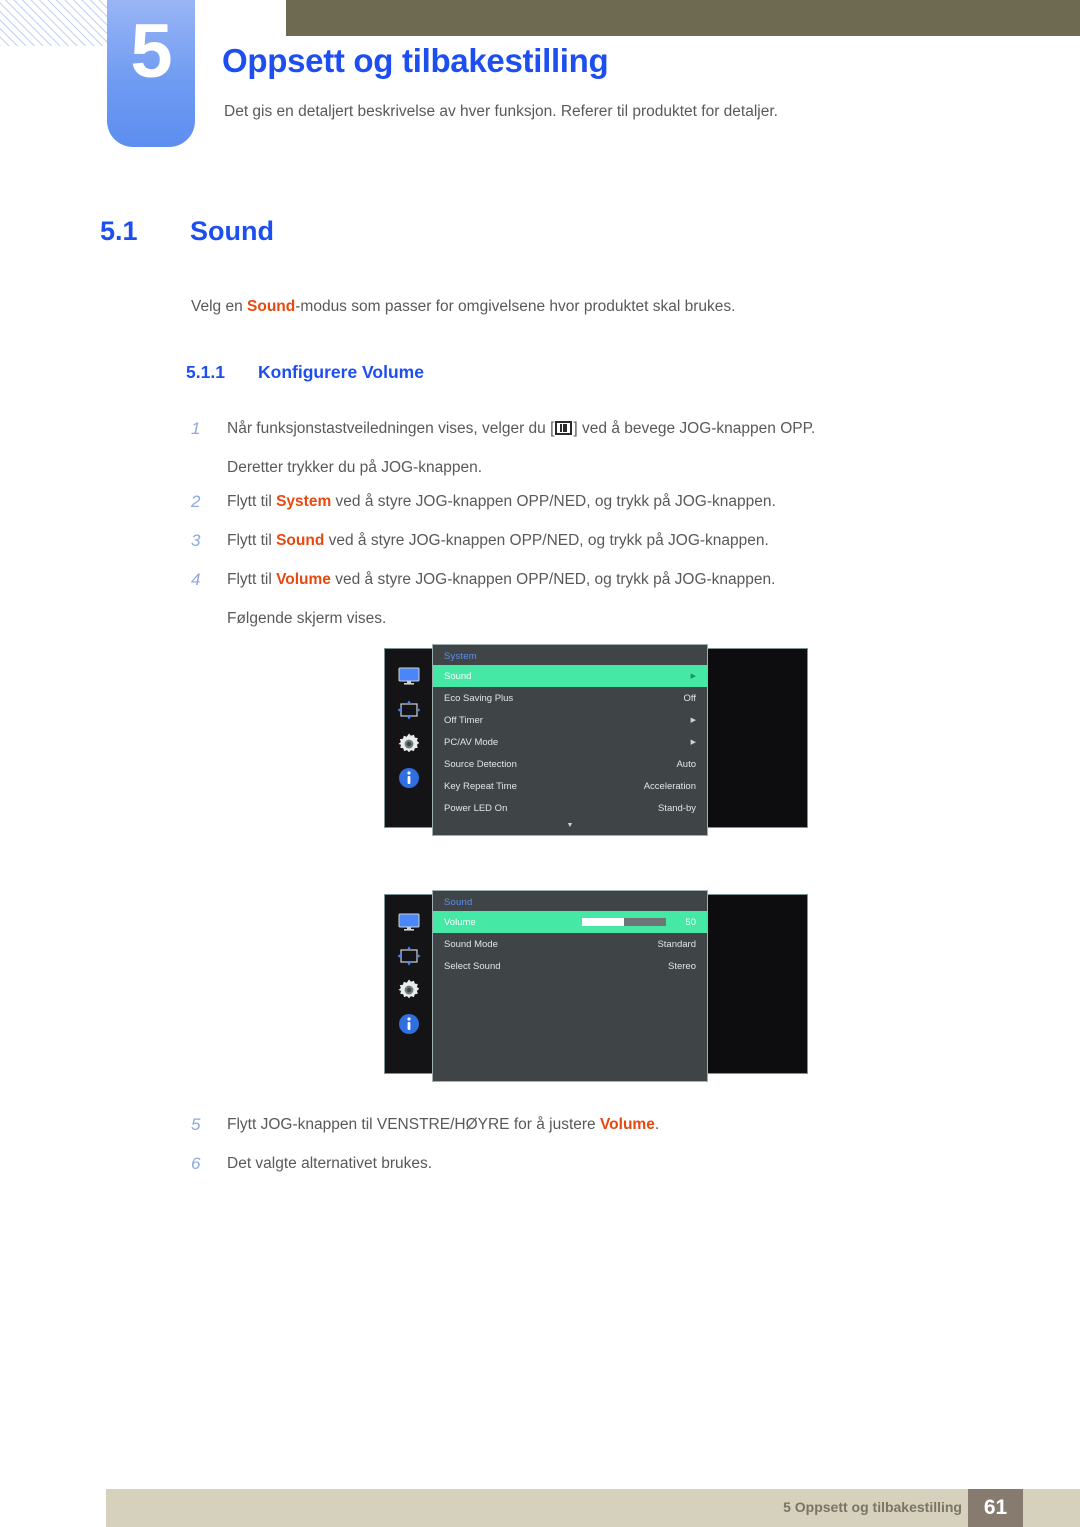  Describe the element at coordinates (872, 1507) in the screenshot. I see `footer-chapter-label: 5 Oppsett og tilbakestilling` at that location.